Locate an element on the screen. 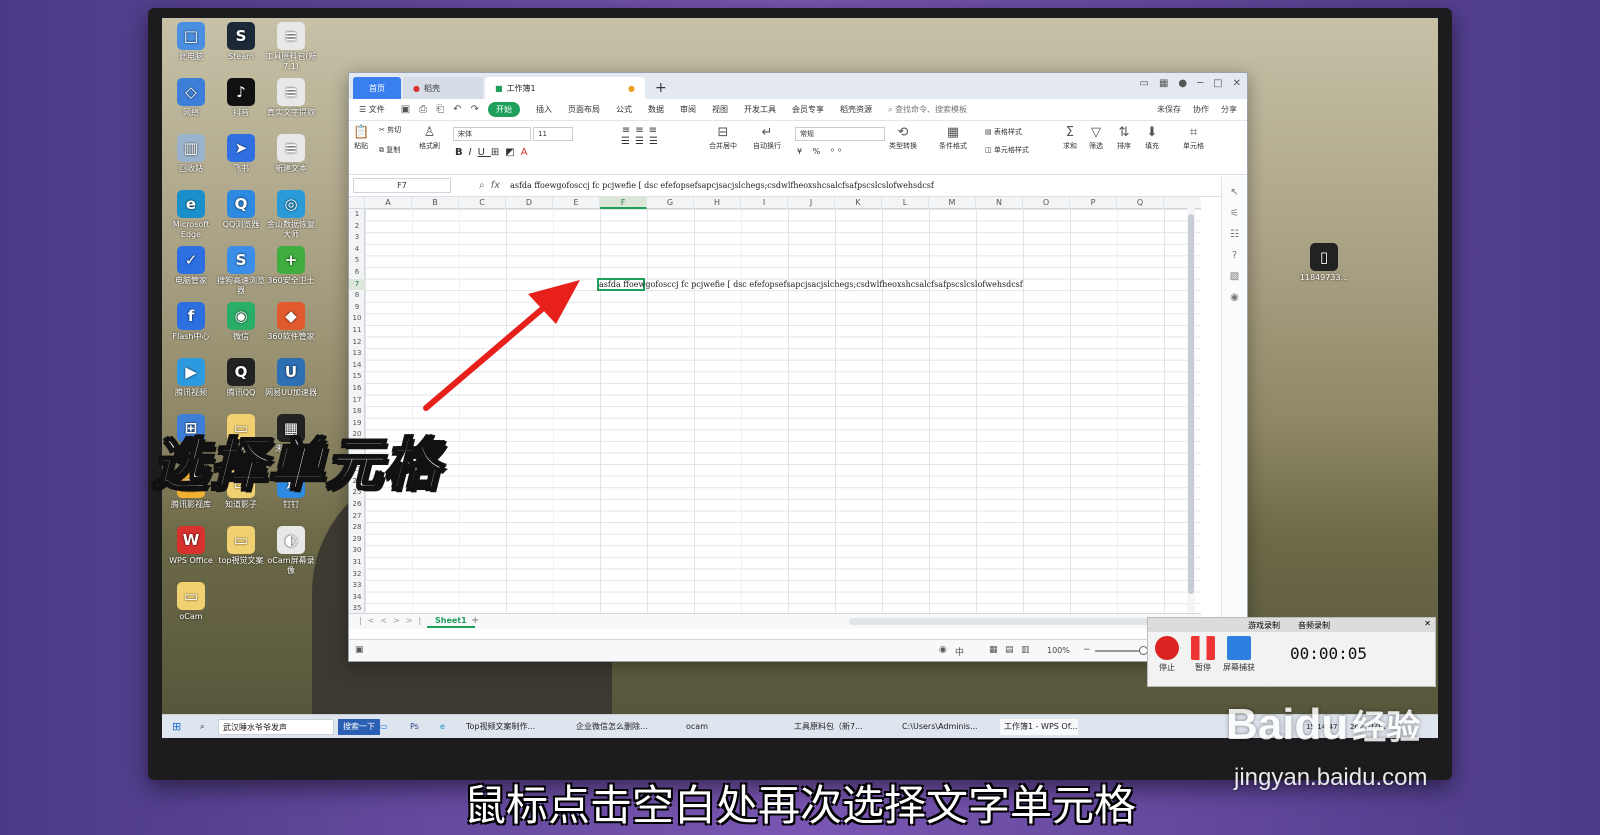  row-header: 16 is located at coordinates (357, 389).